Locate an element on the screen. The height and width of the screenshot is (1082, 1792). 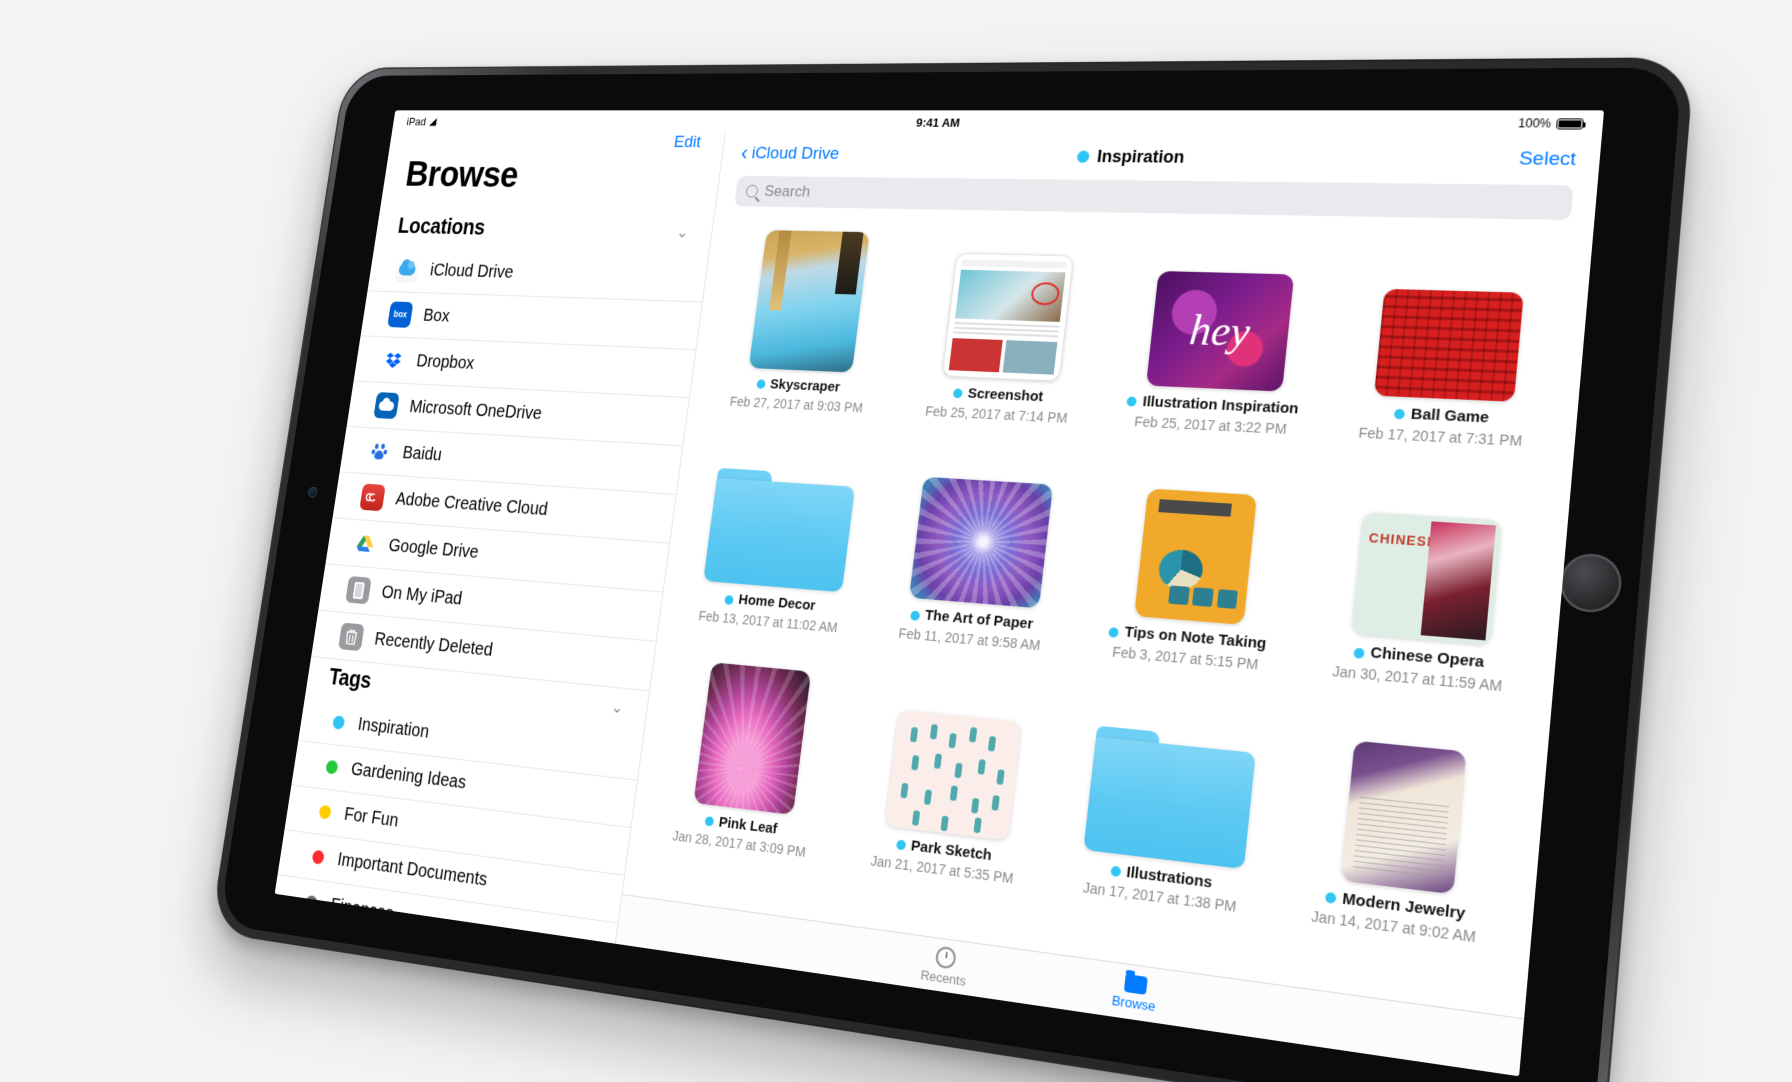
file-caption: Chinese Opera Jan 30, 2017 at 11:59 AM is located at coordinates (1418, 668).